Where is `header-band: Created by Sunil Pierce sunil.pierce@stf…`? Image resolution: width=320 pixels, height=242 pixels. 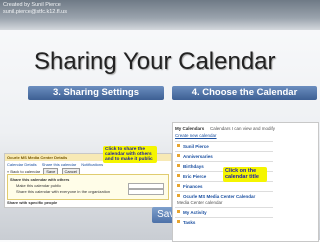
header-band: Created by Sunil Pierce sunil.pierce@stf… is located at coordinates (160, 15).